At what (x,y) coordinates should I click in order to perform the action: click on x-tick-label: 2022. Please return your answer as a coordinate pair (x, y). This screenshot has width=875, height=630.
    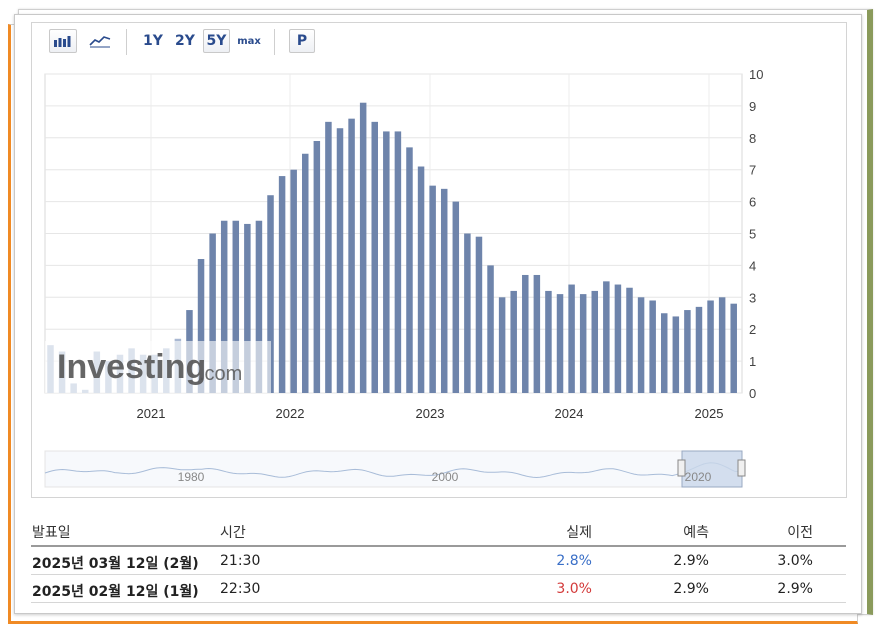
    Looking at the image, I should click on (290, 413).